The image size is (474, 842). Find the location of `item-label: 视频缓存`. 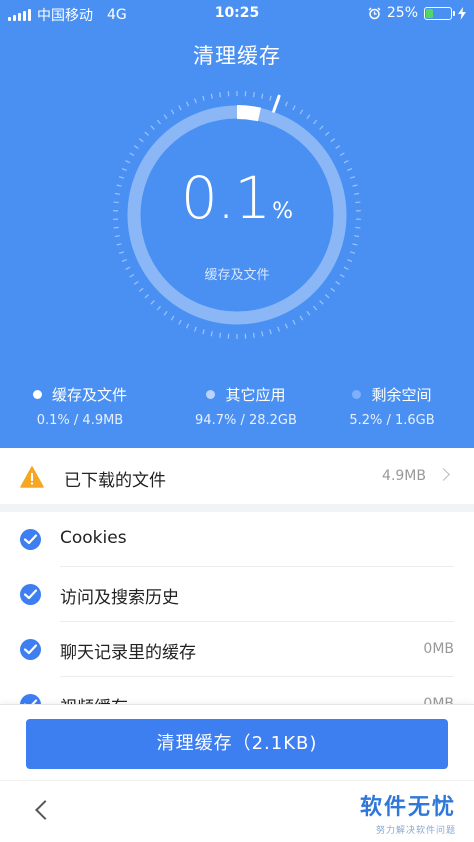

item-label: 视频缓存 is located at coordinates (94, 698).